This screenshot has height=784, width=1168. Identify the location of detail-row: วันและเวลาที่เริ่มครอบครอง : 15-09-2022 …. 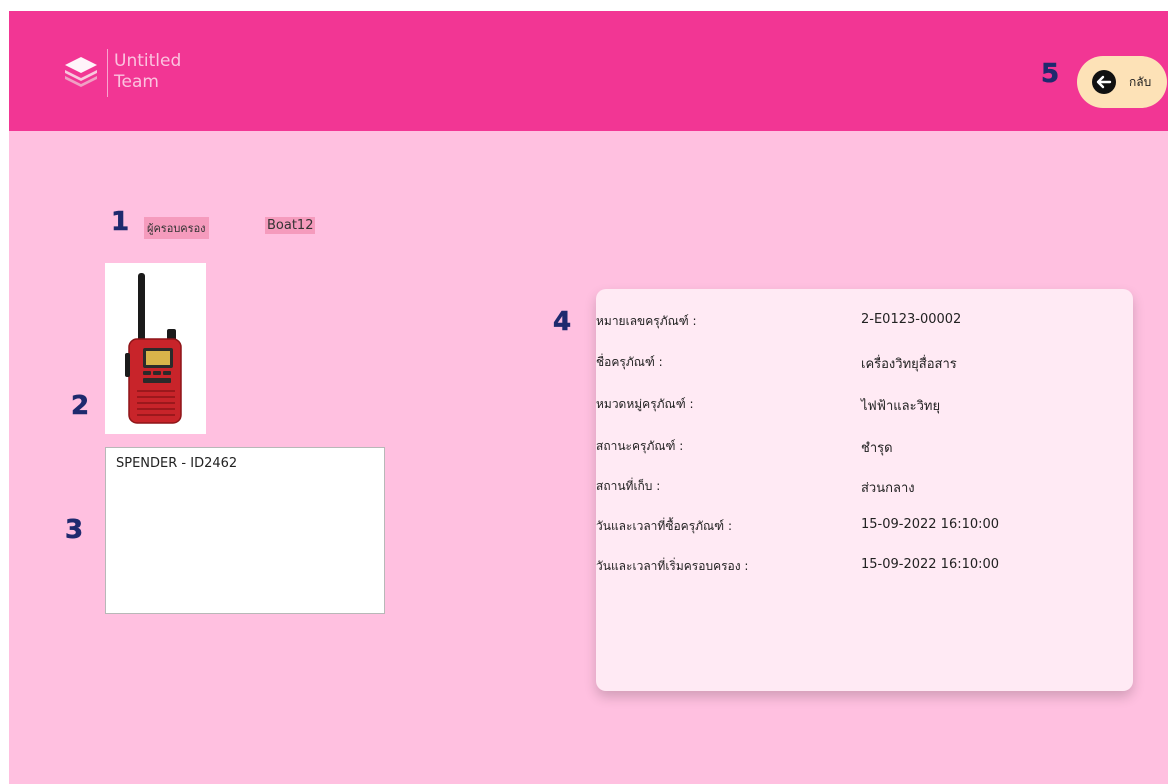
(864, 567).